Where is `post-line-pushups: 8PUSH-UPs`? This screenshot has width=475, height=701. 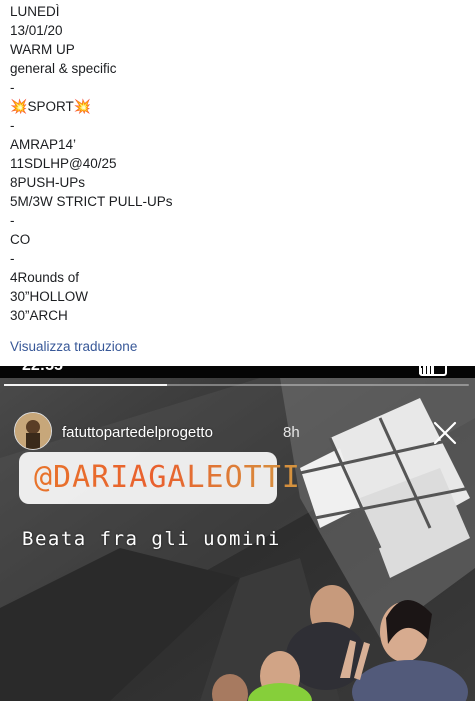 post-line-pushups: 8PUSH-UPs is located at coordinates (48, 182).